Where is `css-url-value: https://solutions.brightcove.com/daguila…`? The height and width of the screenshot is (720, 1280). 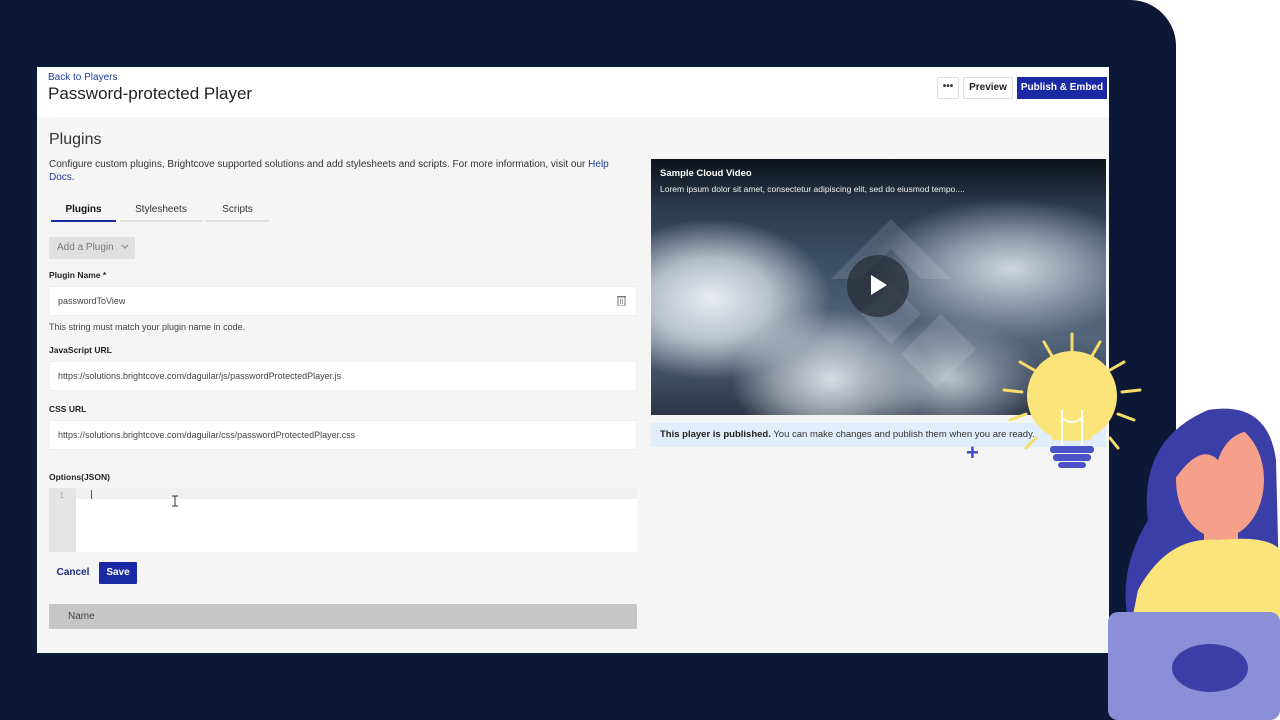 css-url-value: https://solutions.brightcove.com/daguila… is located at coordinates (207, 435).